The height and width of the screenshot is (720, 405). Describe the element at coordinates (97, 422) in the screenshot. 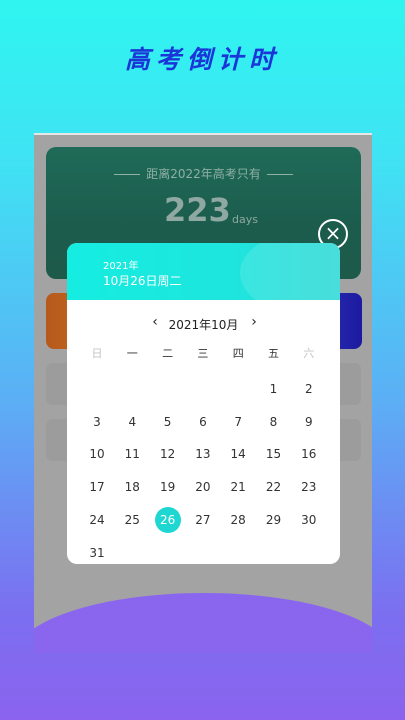

I see `calendar-day: 3` at that location.